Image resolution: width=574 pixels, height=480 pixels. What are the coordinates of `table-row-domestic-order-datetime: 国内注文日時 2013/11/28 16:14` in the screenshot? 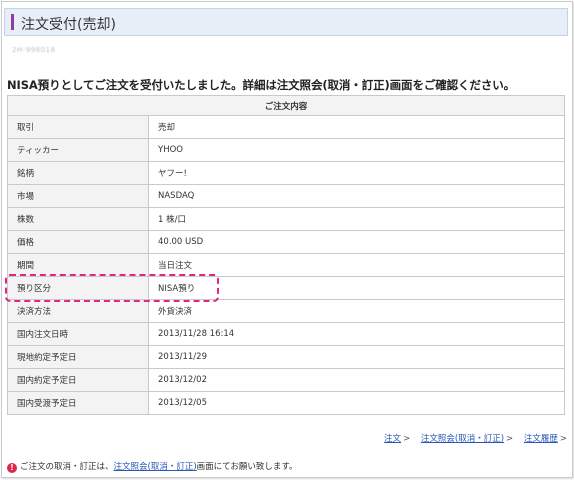 It's located at (286, 334).